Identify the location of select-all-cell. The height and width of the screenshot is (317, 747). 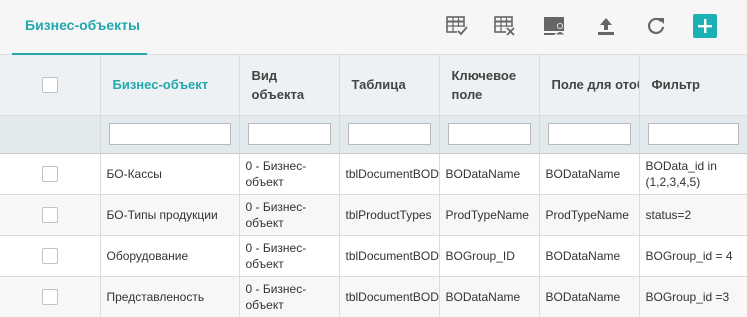
(50, 85).